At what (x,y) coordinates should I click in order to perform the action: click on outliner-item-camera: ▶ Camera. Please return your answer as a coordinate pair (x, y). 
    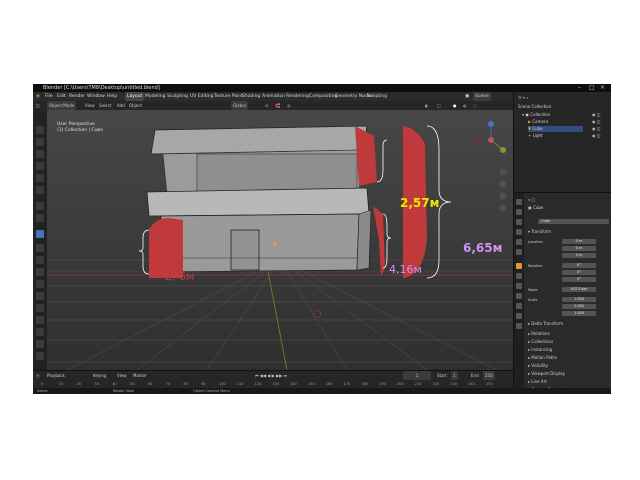
    Looking at the image, I should click on (538, 122).